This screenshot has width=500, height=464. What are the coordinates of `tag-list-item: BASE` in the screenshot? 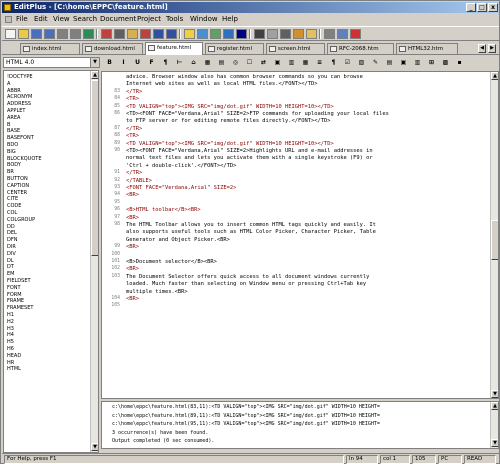 It's located at (13, 131).